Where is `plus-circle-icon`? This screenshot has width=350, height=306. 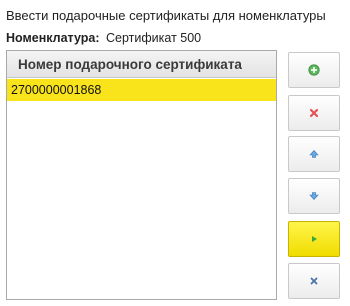
plus-circle-icon is located at coordinates (314, 70).